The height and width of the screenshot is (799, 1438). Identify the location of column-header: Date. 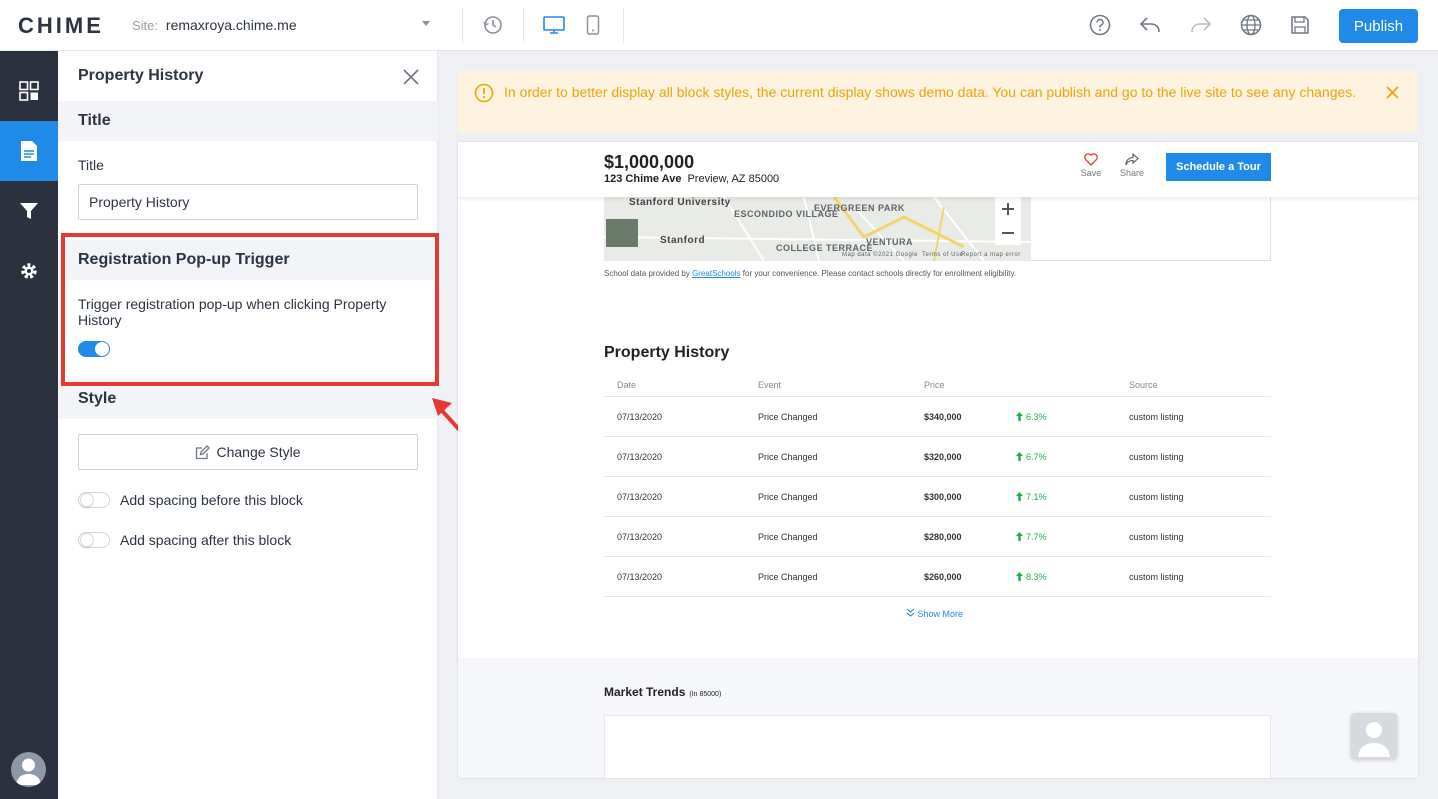
(627, 385).